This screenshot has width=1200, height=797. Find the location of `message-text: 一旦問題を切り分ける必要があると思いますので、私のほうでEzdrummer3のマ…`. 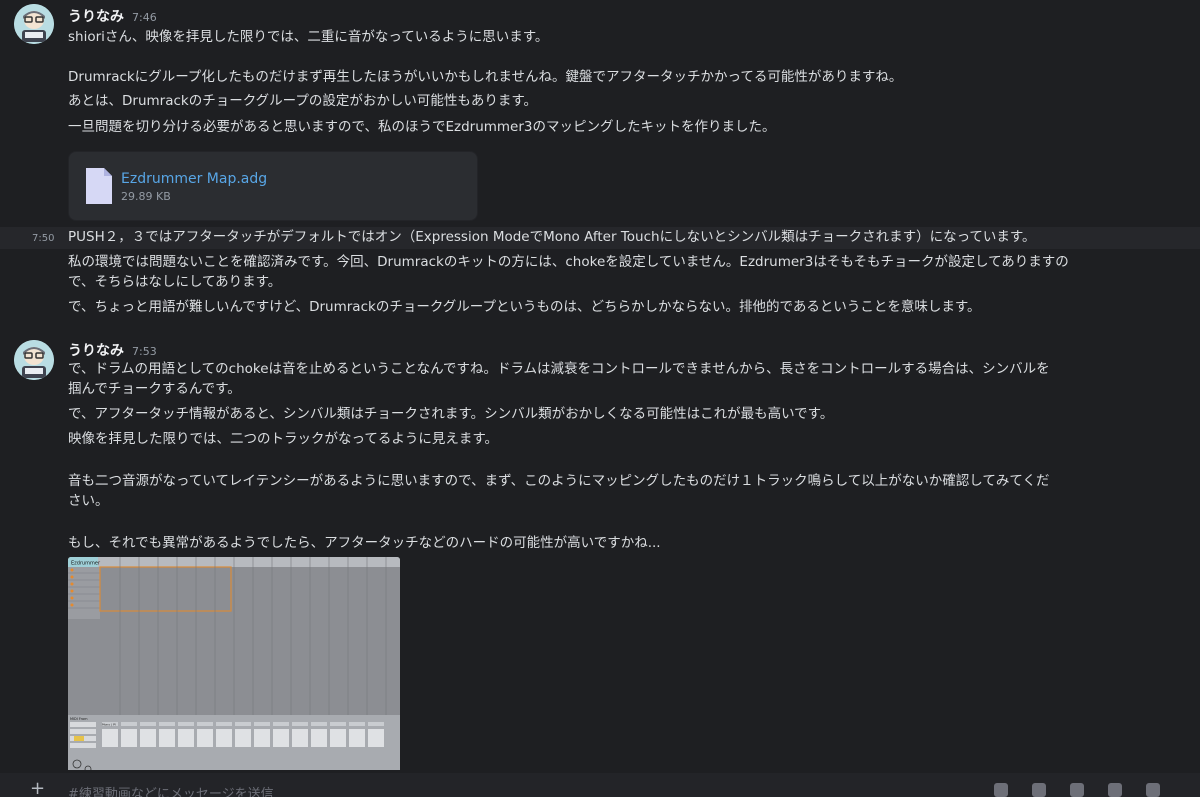

message-text: 一旦問題を切り分ける必要があると思いますので、私のほうでEzdrummer3のマ… is located at coordinates (422, 127).